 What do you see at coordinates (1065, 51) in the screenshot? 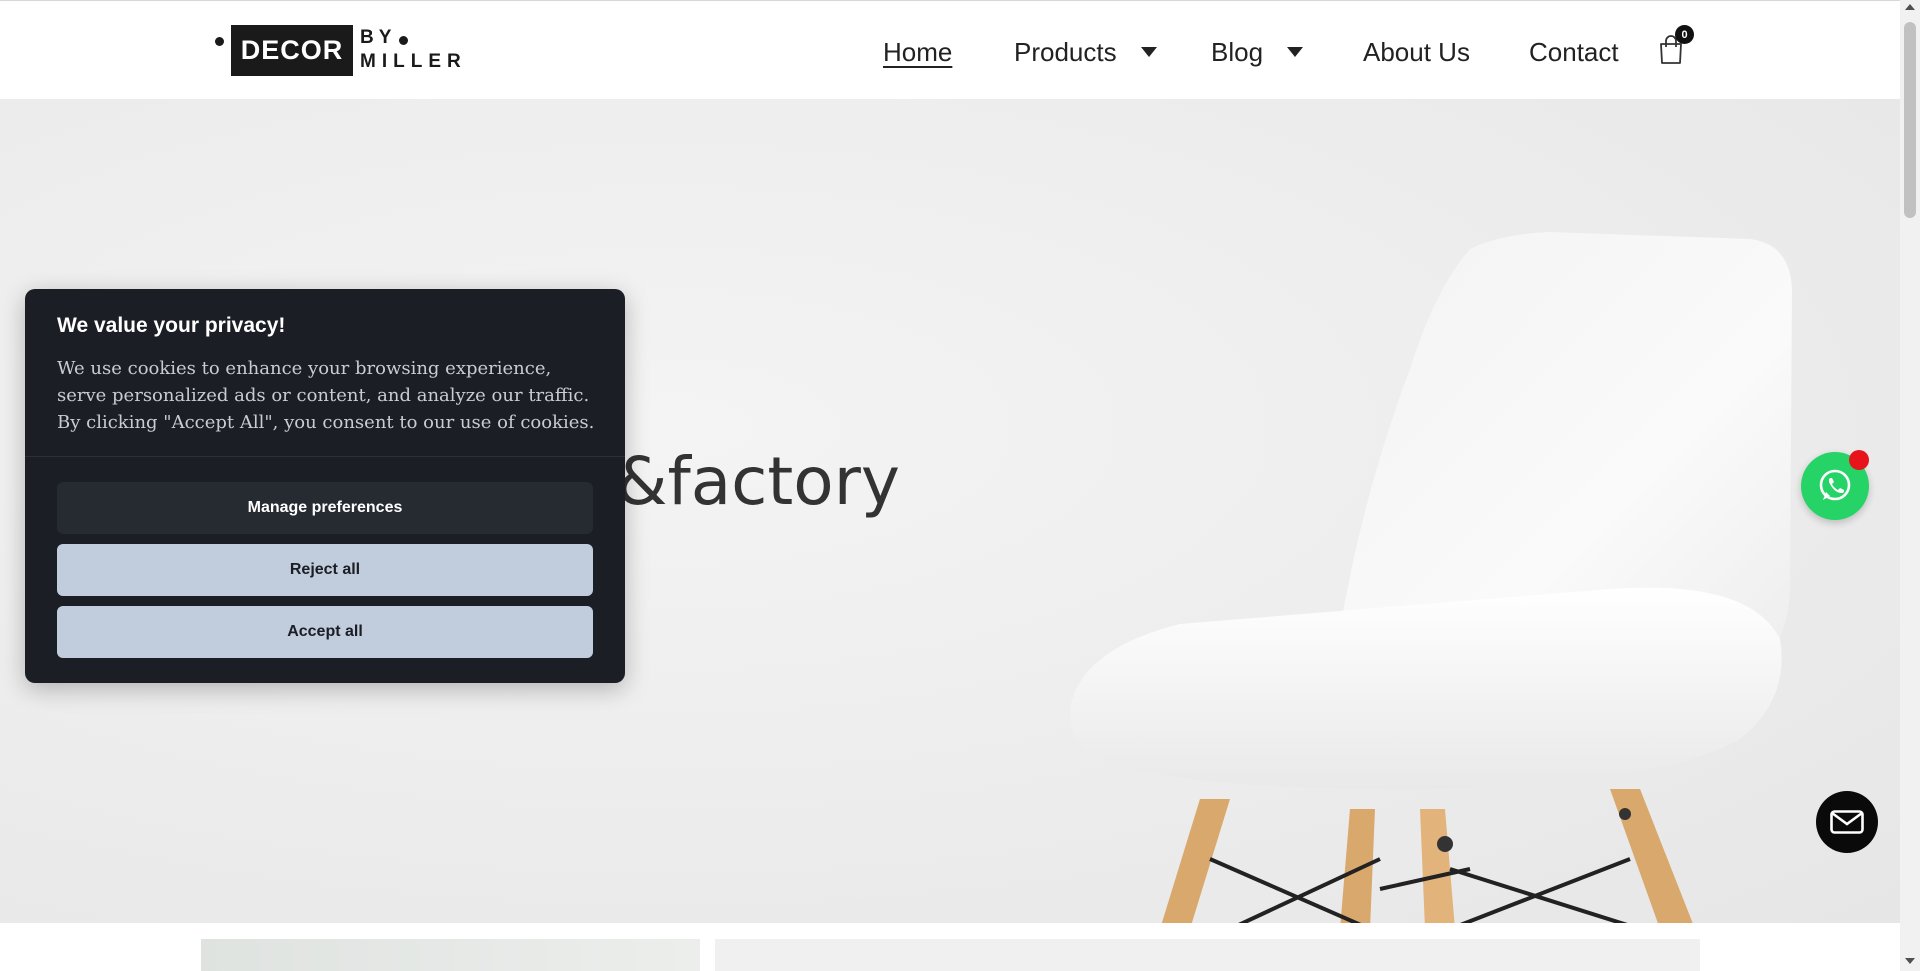
I see `nav-item-label: Products` at bounding box center [1065, 51].